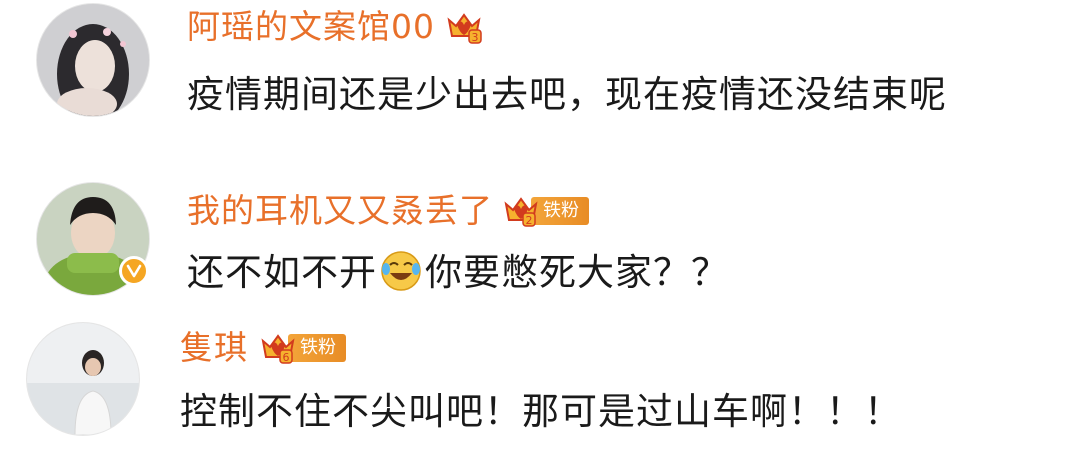 The width and height of the screenshot is (1079, 453). Describe the element at coordinates (311, 27) in the screenshot. I see `username: 阿瑶的文案馆00` at that location.